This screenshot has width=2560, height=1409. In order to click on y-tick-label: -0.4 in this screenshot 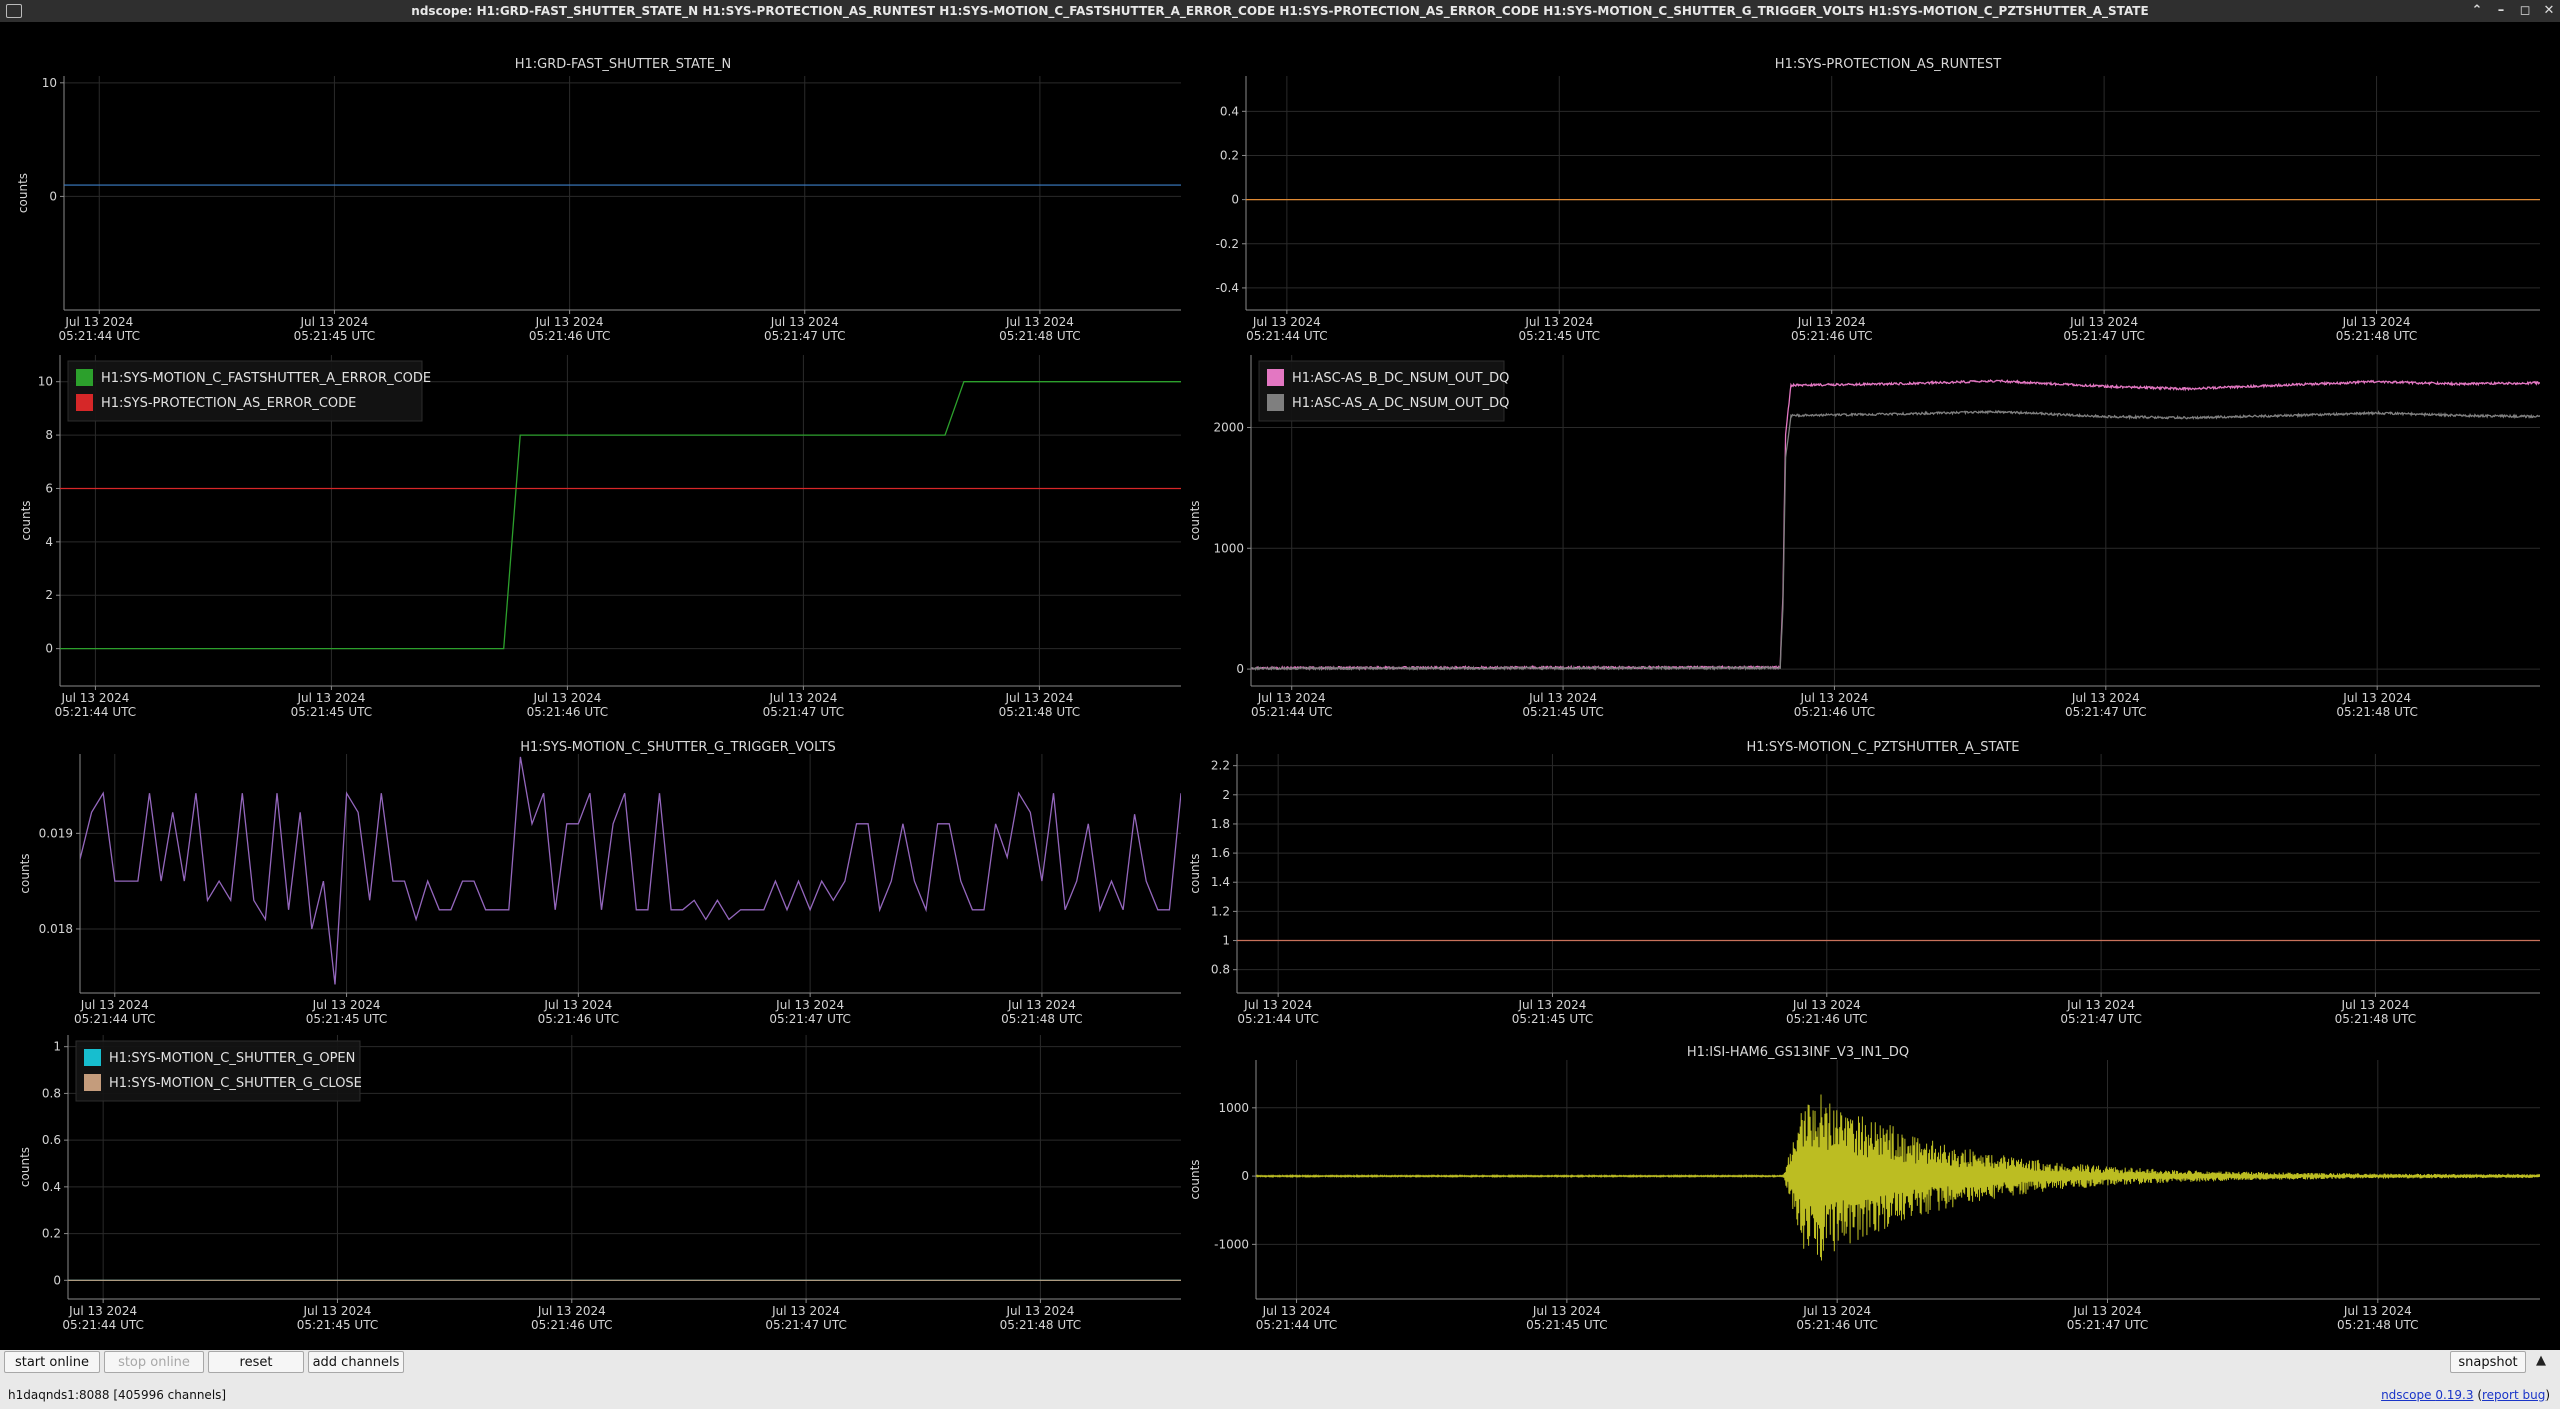, I will do `click(1227, 288)`.